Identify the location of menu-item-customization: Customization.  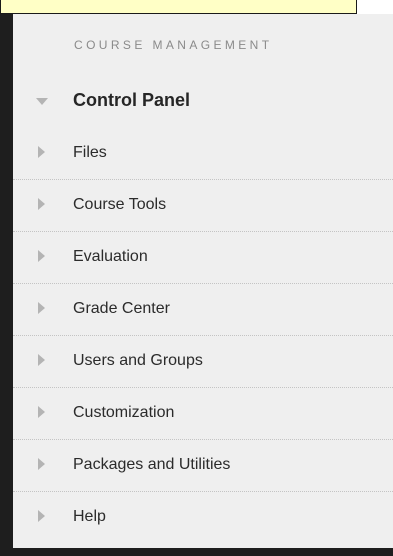
(203, 414).